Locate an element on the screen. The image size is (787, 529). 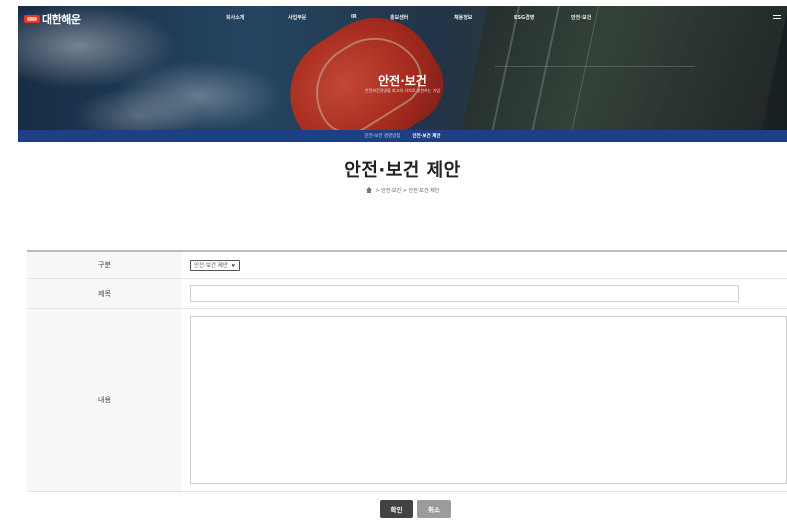
hero-title: 안전·보건 is located at coordinates (402, 81).